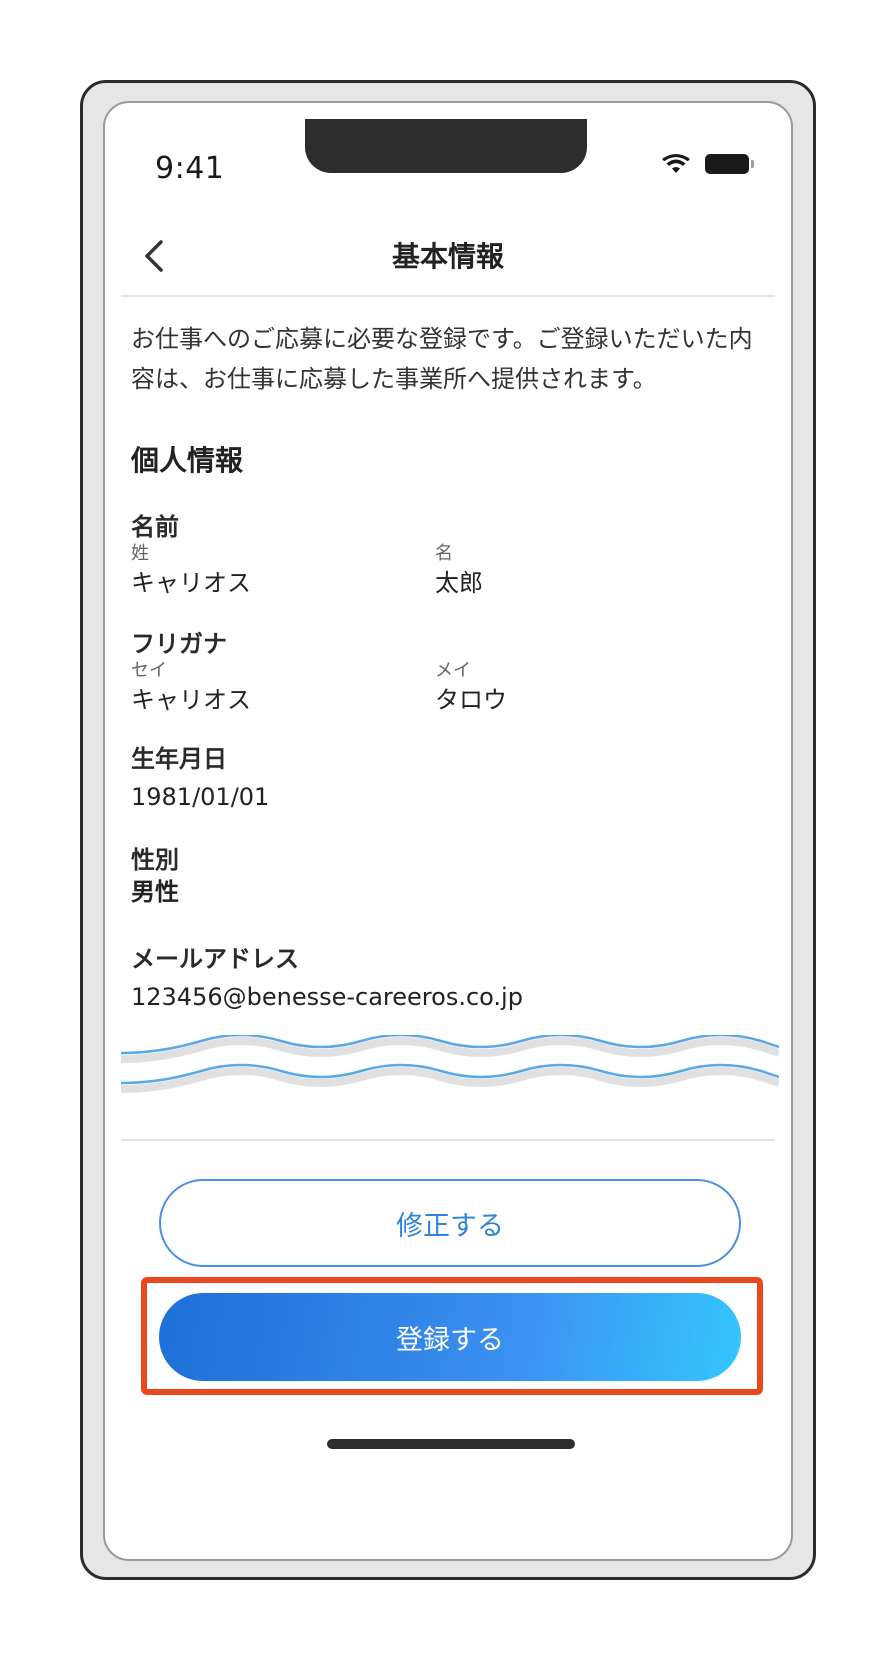 The image size is (896, 1660). I want to click on edit-button: 修正する, so click(450, 1223).